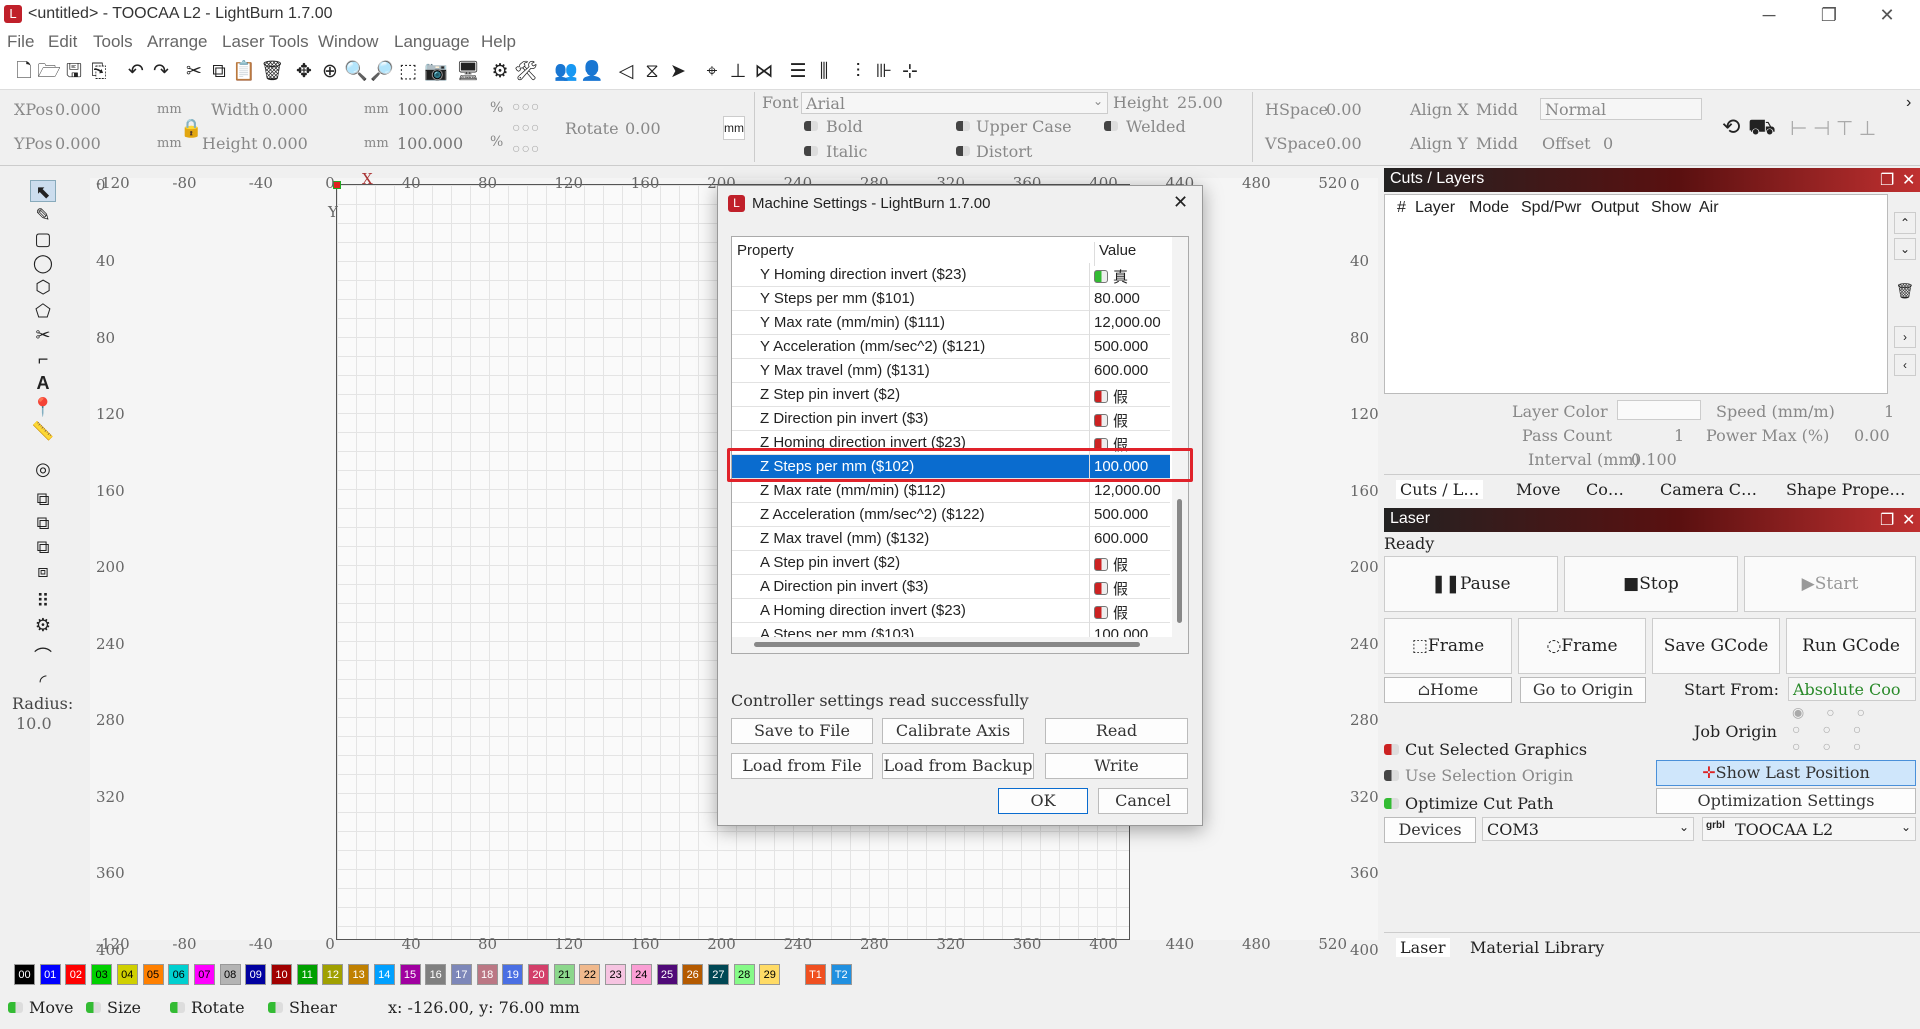 This screenshot has height=1029, width=1920. I want to click on machine-select: grbl TOOCAA L2 ⌄, so click(1809, 829).